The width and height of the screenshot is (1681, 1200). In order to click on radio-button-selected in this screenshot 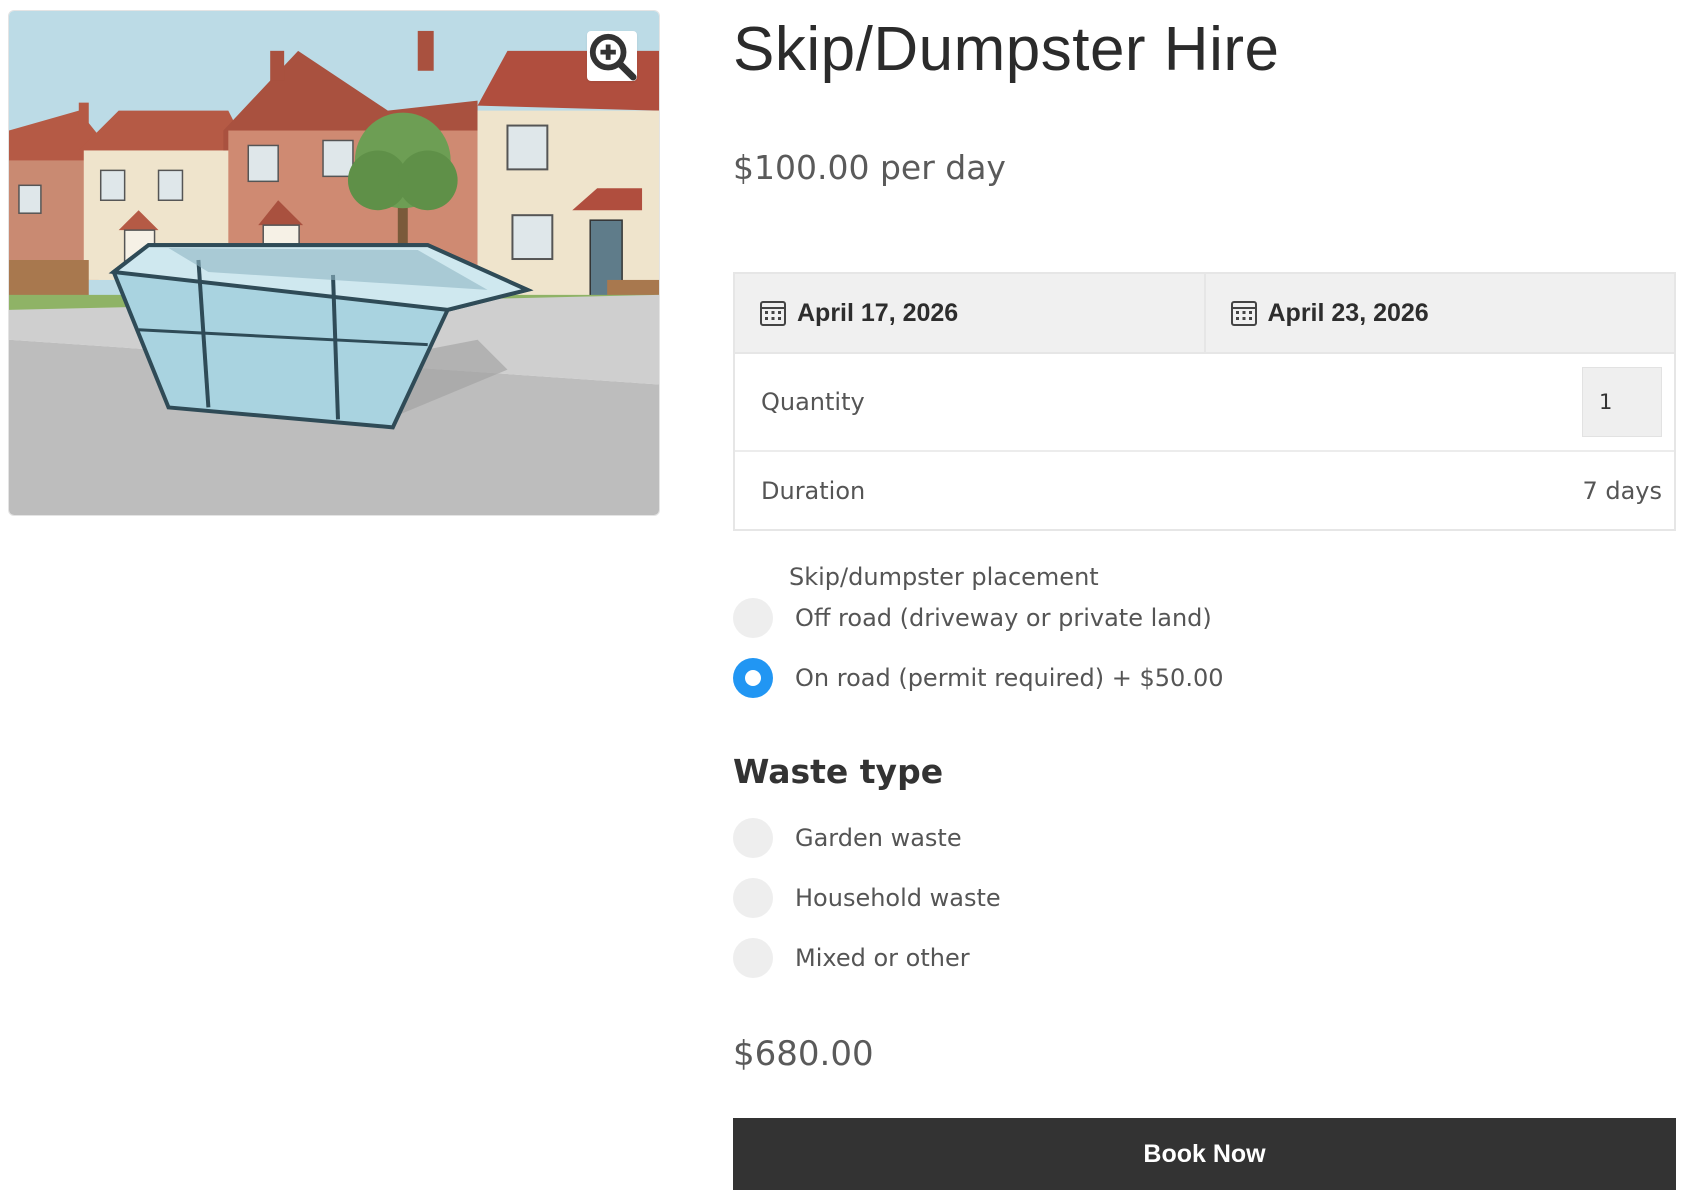, I will do `click(753, 678)`.